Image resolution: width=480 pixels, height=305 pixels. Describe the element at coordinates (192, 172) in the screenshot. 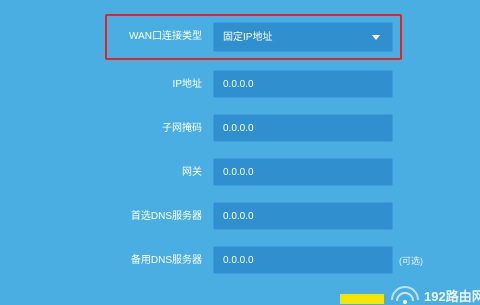

I see `gateway-label: 网关` at that location.